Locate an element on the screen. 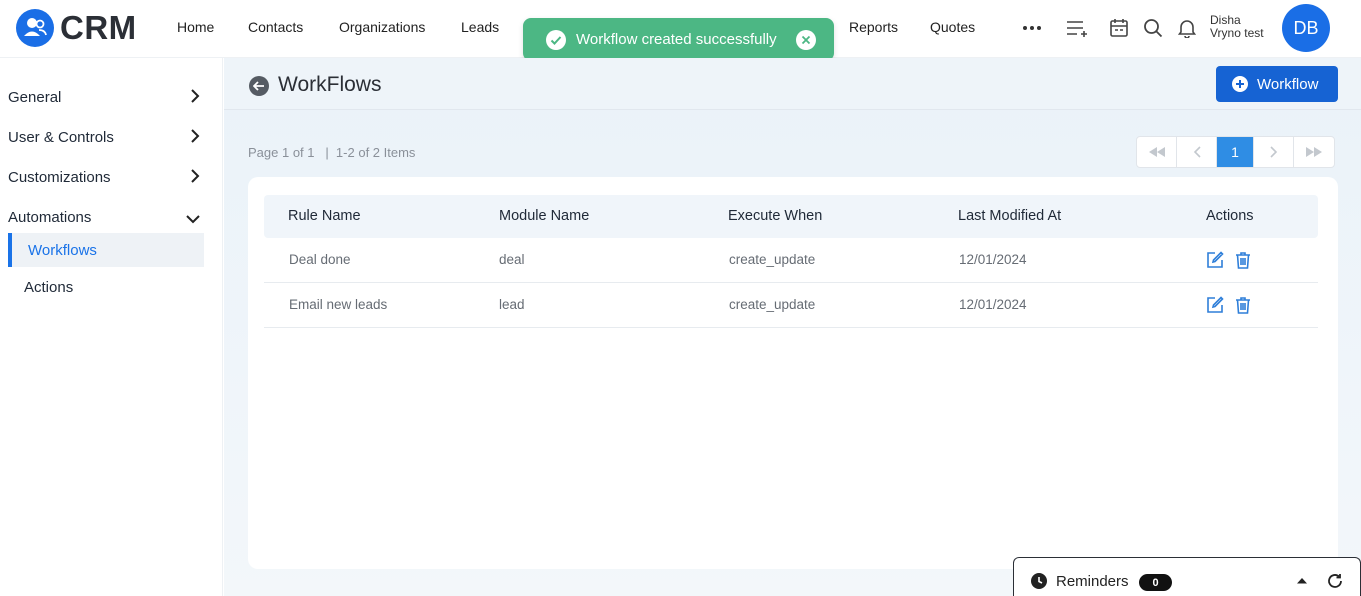 The image size is (1361, 596). user-name: Disha Vryno test is located at coordinates (1237, 27).